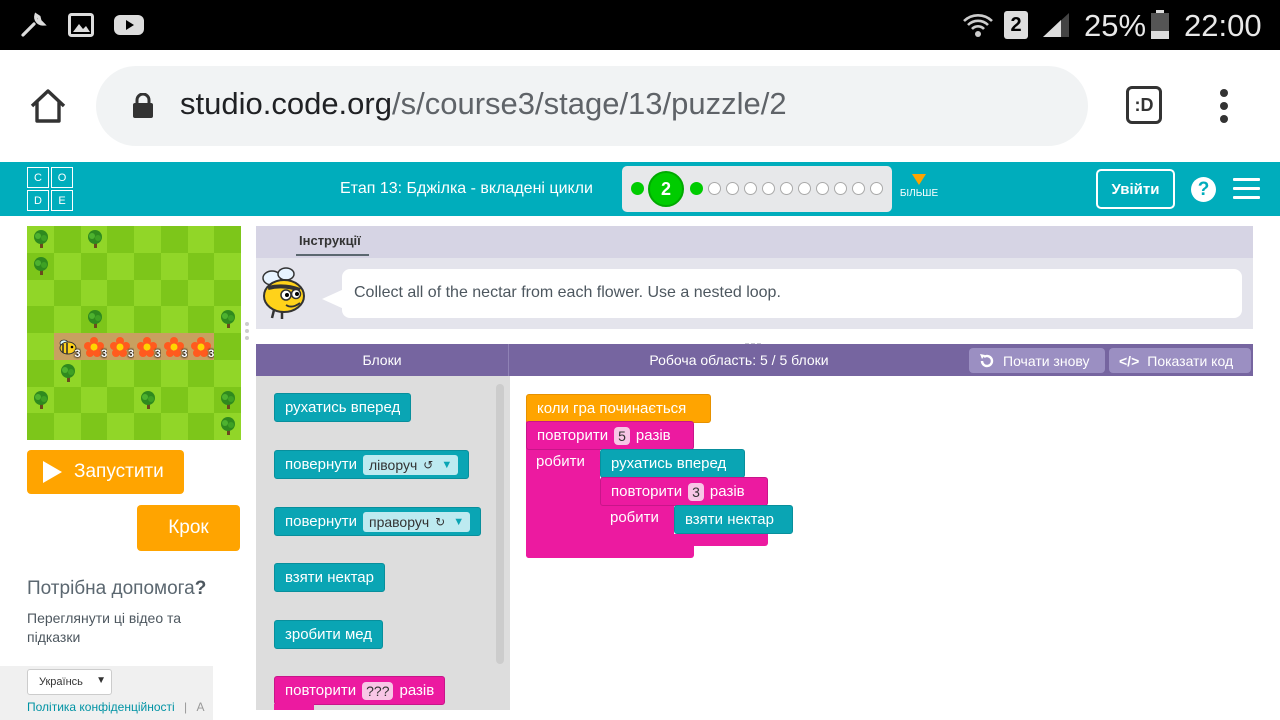 The image size is (1280, 720). Describe the element at coordinates (200, 707) in the screenshot. I see `footer-truncated-link: А` at that location.